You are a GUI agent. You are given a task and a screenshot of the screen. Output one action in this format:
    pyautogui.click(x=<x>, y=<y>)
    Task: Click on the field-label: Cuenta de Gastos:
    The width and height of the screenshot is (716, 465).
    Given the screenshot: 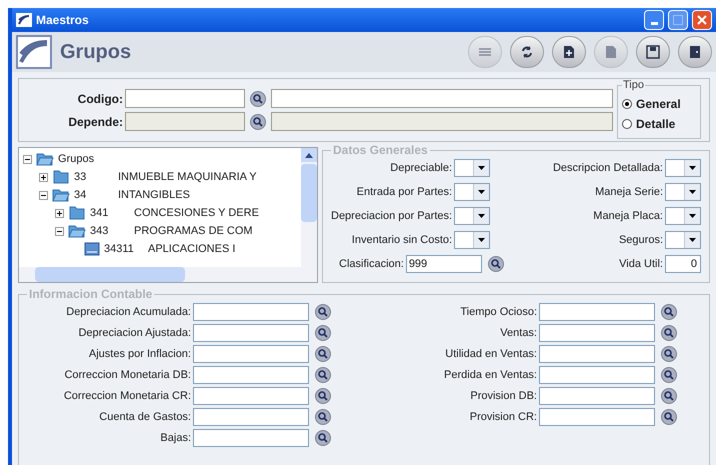 What is the action you would take?
    pyautogui.click(x=144, y=417)
    